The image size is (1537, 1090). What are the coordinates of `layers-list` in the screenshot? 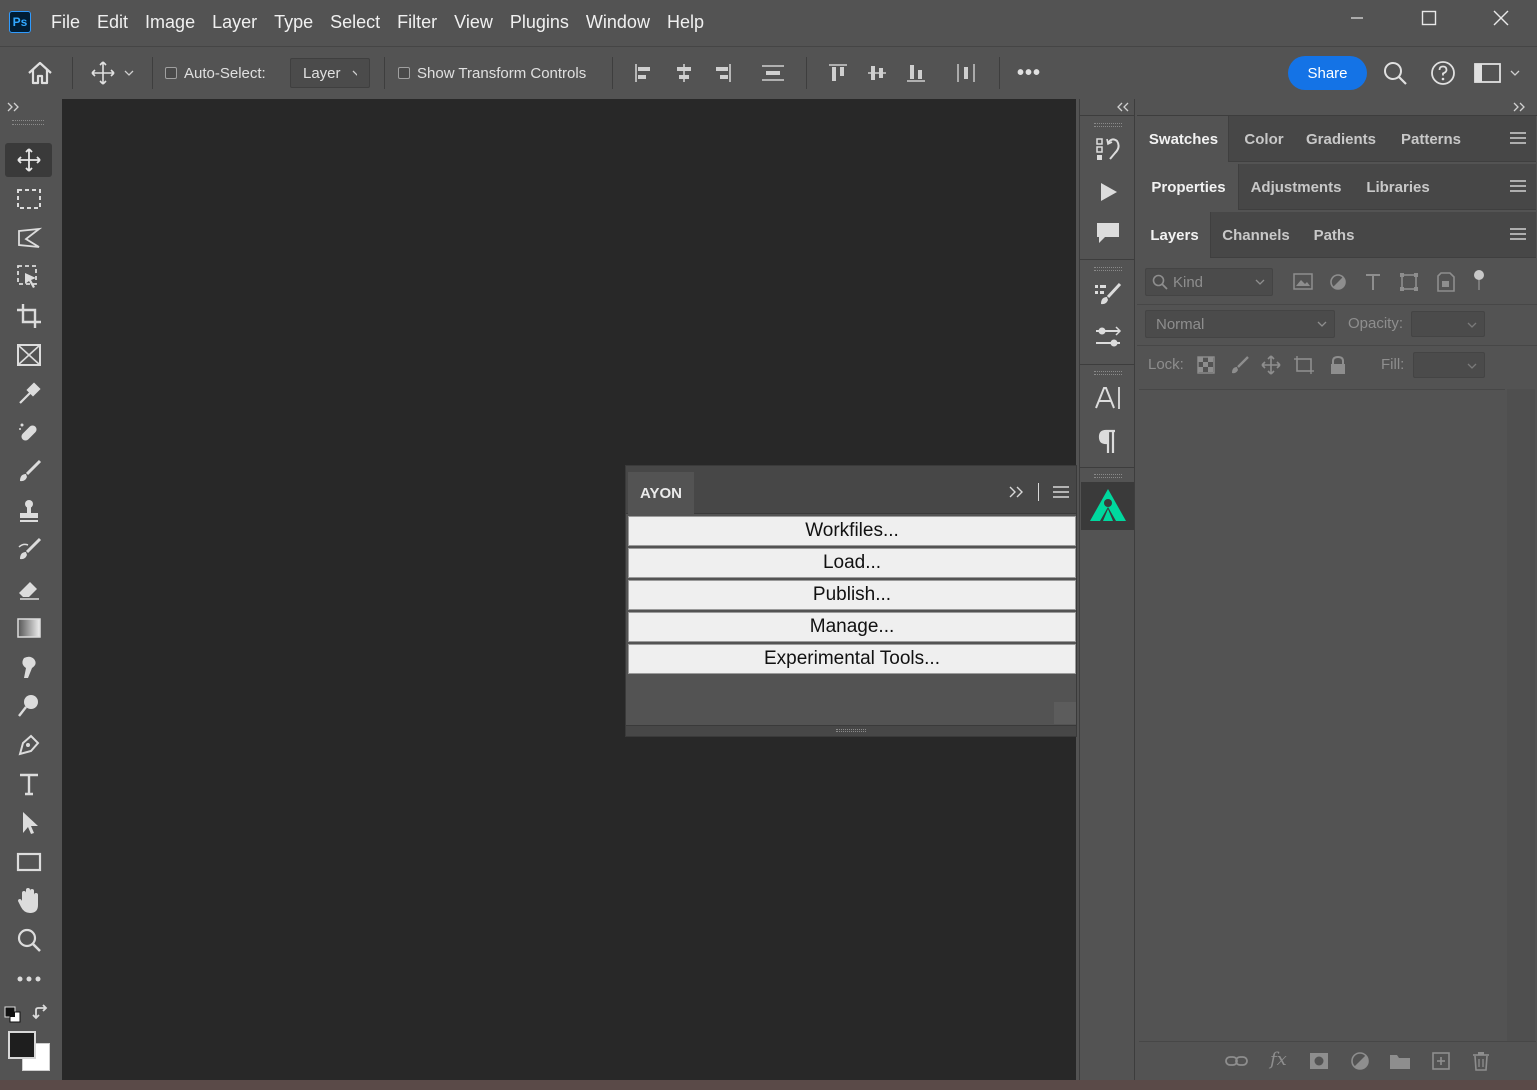 It's located at (1322, 715).